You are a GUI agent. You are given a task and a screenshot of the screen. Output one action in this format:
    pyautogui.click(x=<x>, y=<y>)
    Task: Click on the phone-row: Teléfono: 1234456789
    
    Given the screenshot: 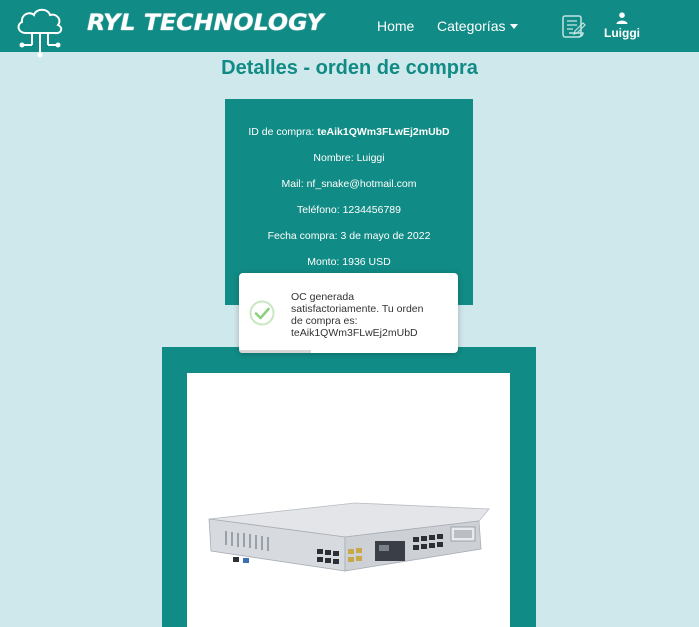 What is the action you would take?
    pyautogui.click(x=349, y=210)
    